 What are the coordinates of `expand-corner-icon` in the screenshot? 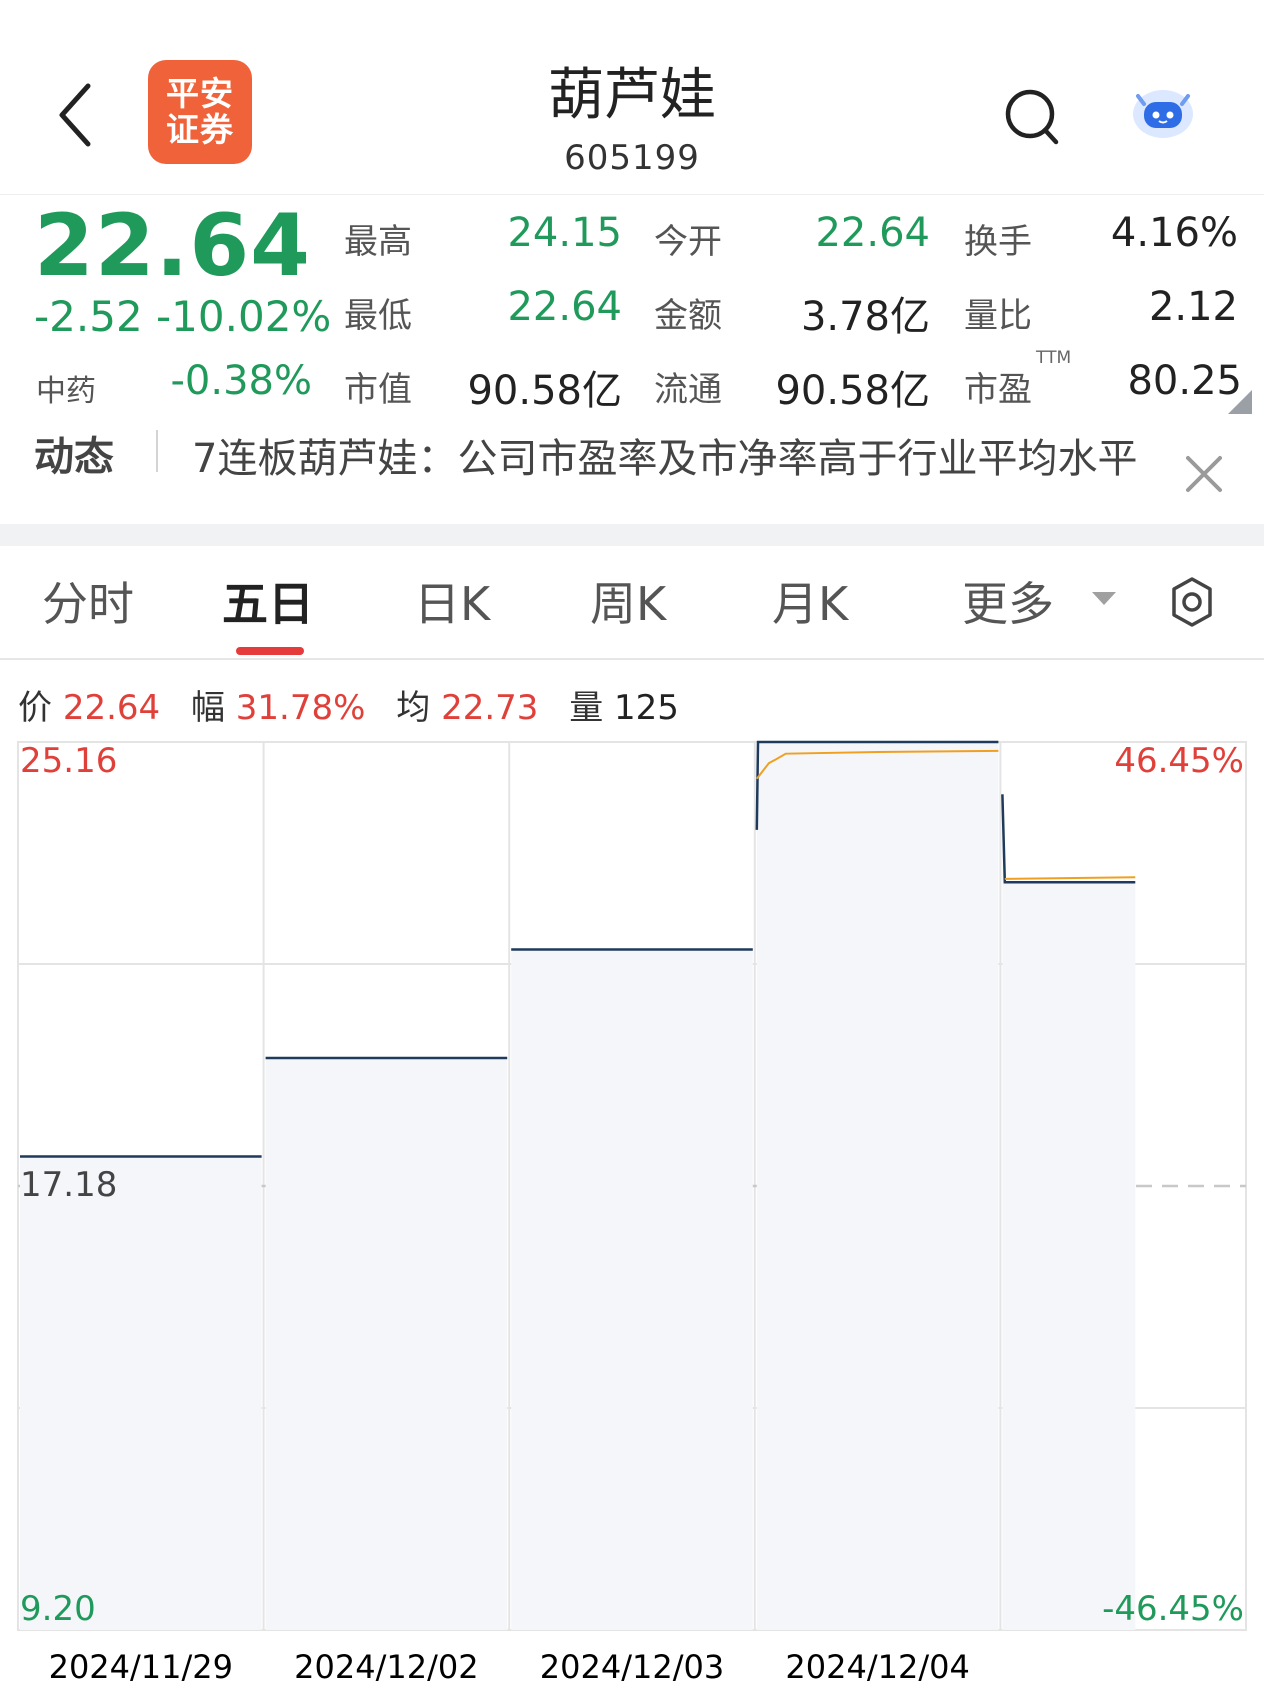 It's located at (1240, 402).